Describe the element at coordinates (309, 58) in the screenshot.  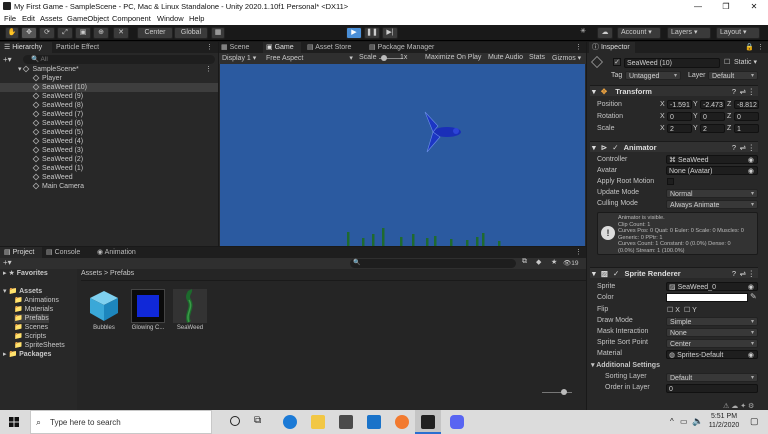
I see `aspect-dropdown: Free Aspect ▾` at that location.